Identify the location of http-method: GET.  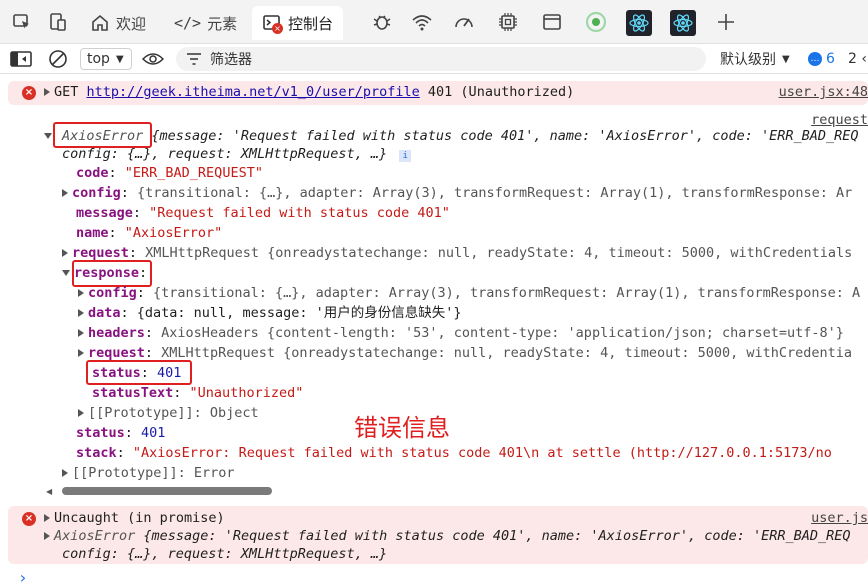
(66, 92).